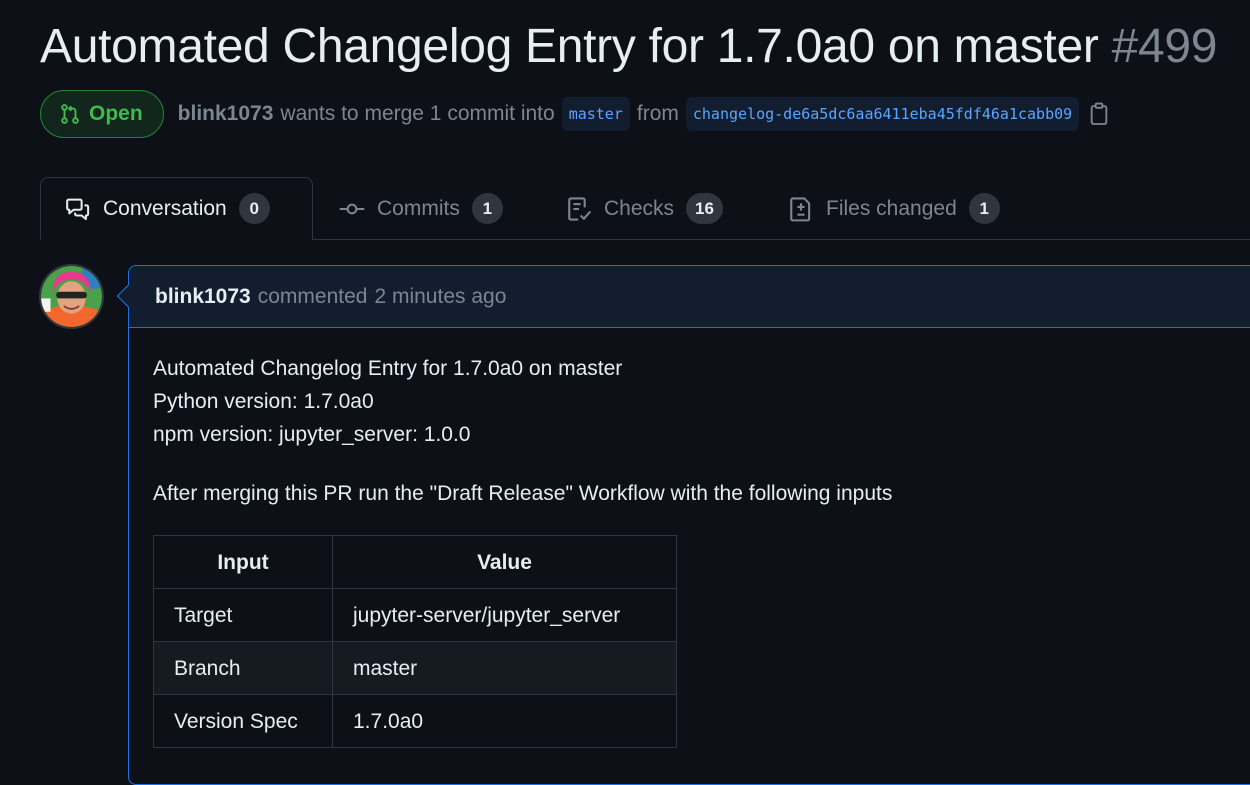  I want to click on from-text: from, so click(657, 113).